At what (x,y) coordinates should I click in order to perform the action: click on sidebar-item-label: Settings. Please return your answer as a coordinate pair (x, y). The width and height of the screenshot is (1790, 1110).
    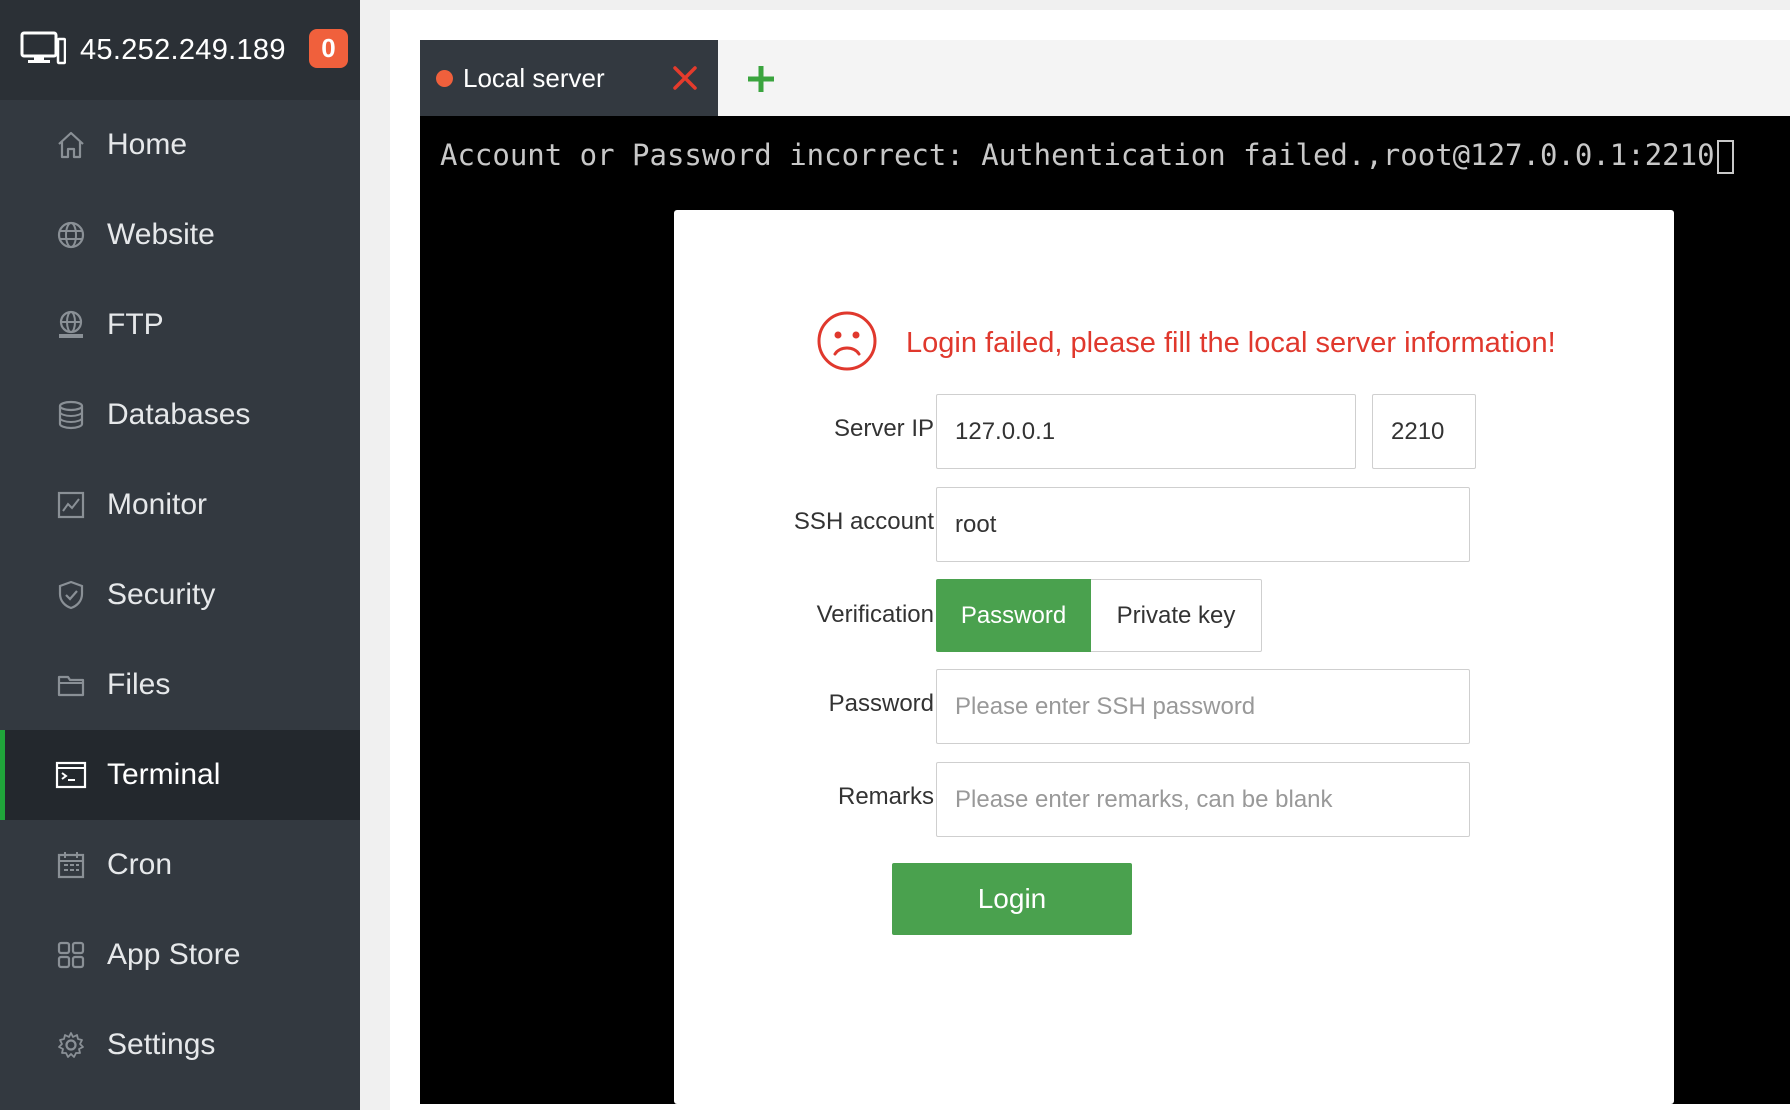
    Looking at the image, I should click on (161, 1044).